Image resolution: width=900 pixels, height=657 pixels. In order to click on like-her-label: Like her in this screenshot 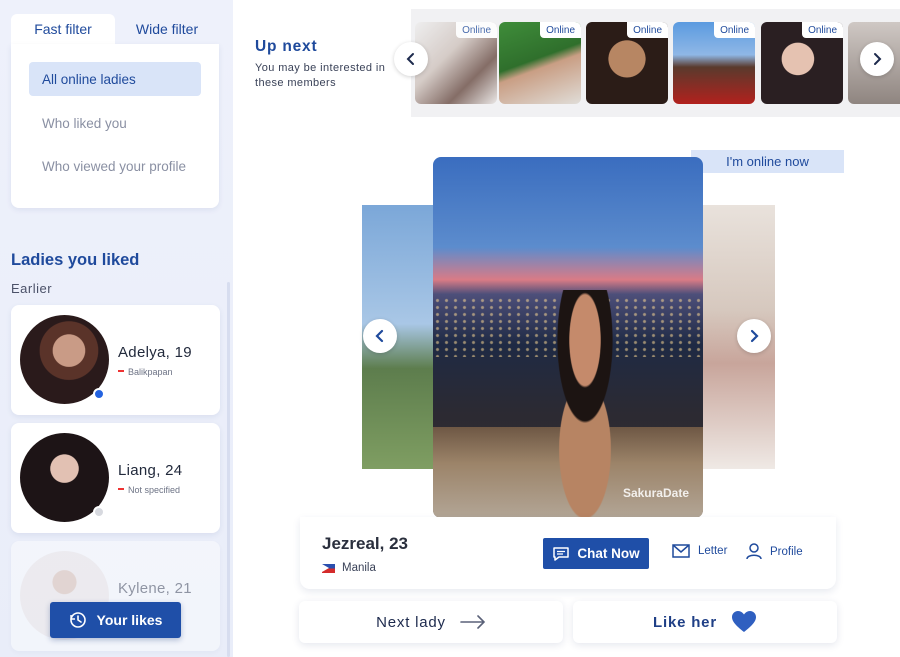, I will do `click(685, 622)`.